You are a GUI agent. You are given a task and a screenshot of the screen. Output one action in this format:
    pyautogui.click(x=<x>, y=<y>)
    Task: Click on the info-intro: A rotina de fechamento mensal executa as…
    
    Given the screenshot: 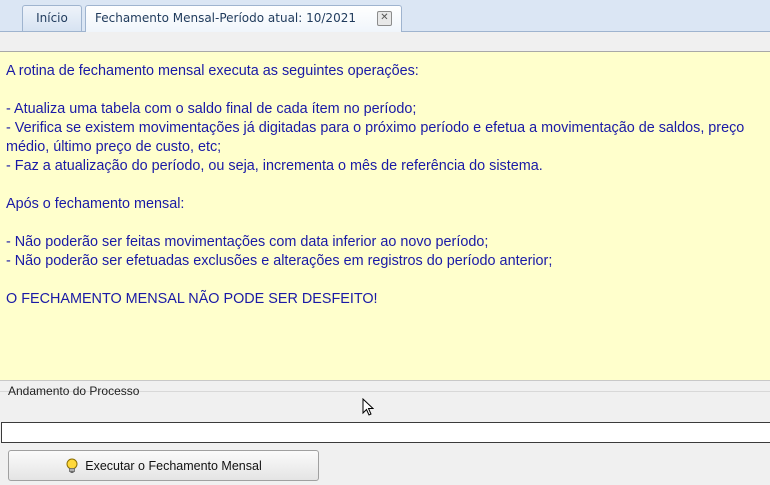 What is the action you would take?
    pyautogui.click(x=212, y=71)
    